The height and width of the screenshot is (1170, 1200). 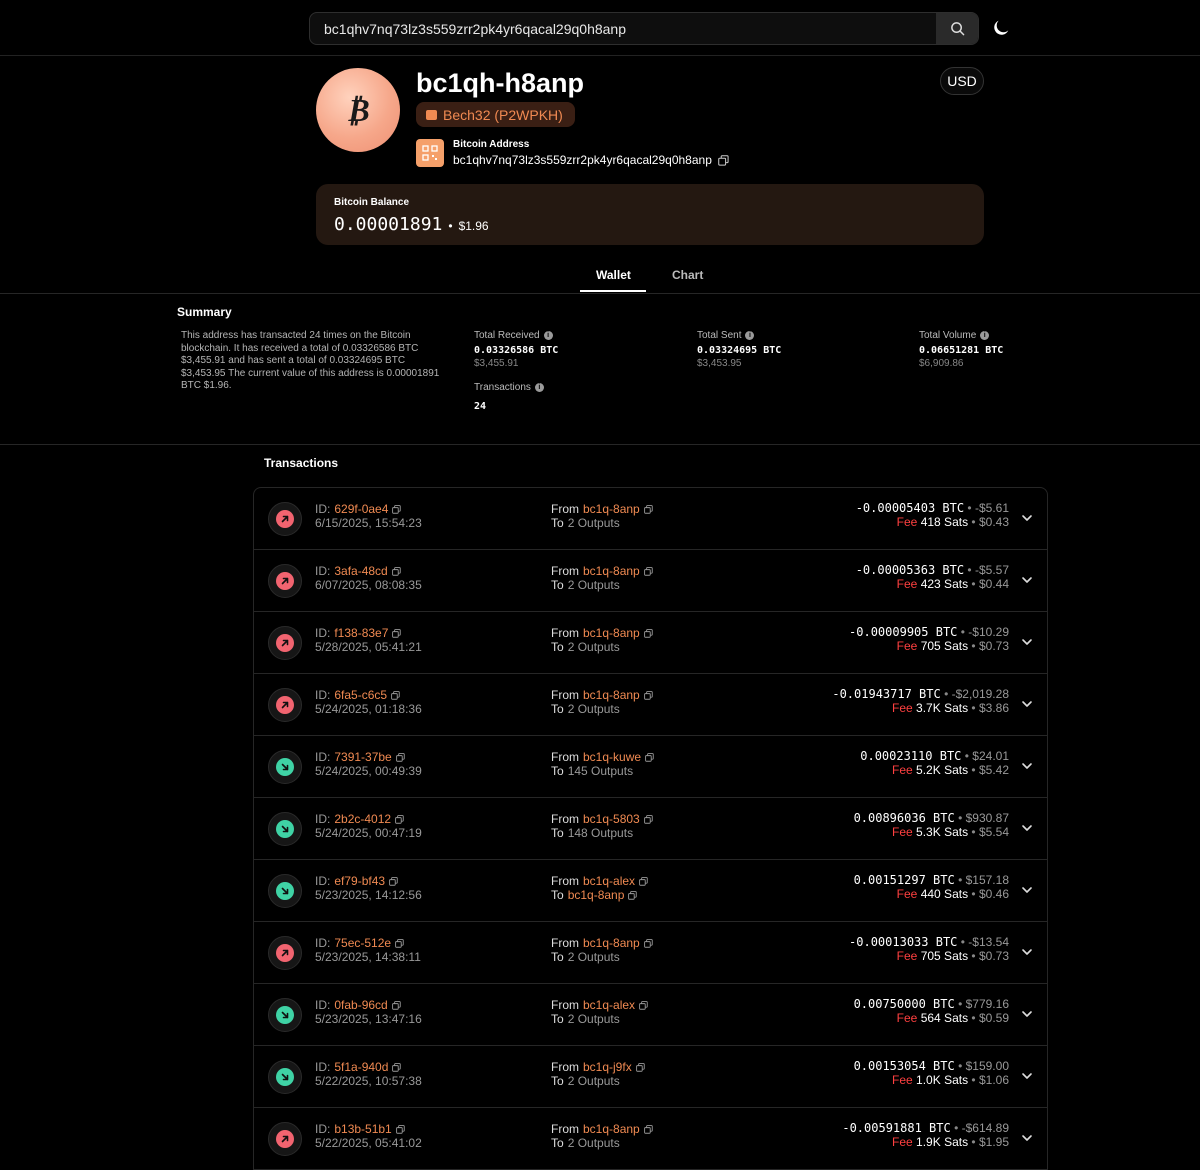 I want to click on outputs-count: 2 Outputs, so click(x=593, y=1019).